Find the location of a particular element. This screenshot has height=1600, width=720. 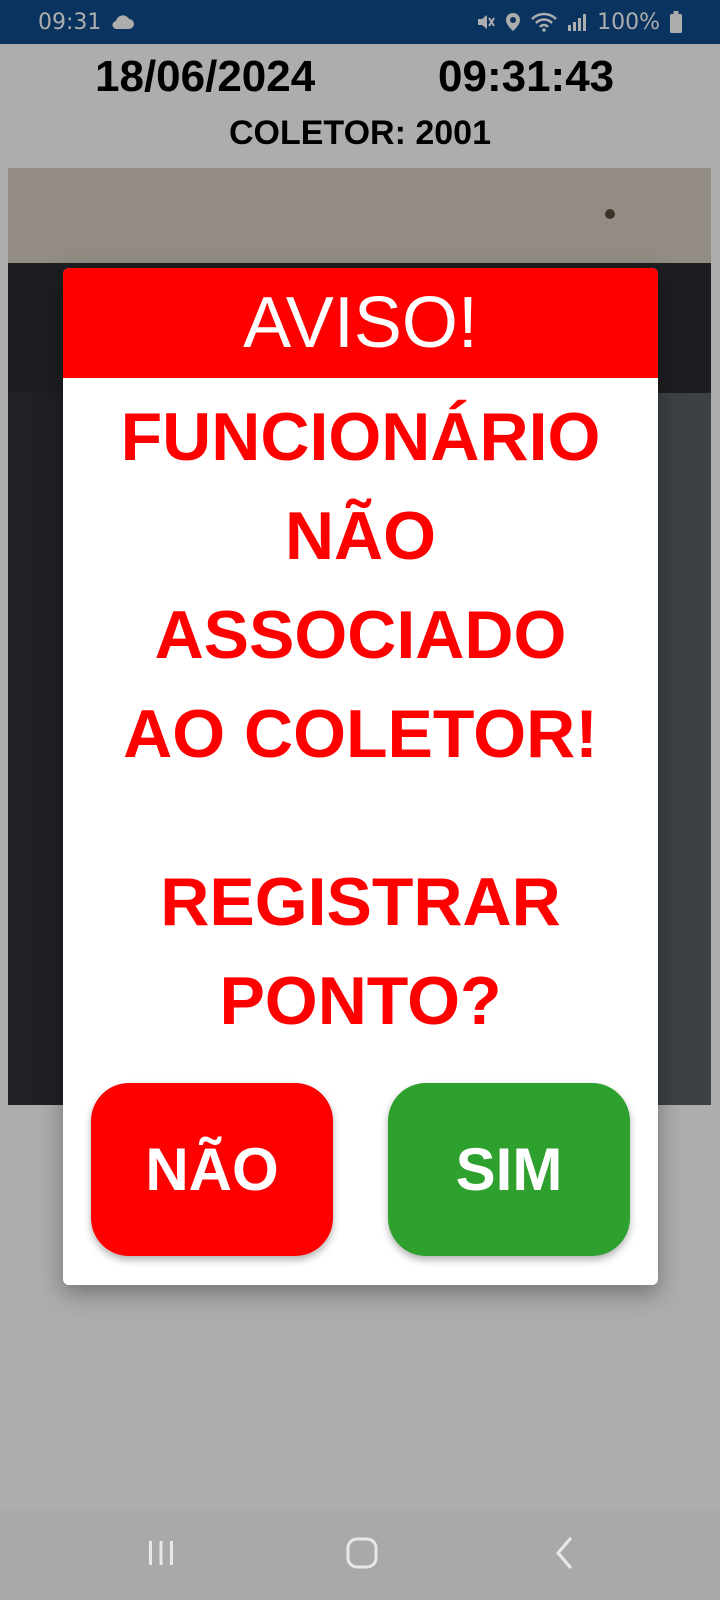

yes-button: SIM is located at coordinates (509, 1169).